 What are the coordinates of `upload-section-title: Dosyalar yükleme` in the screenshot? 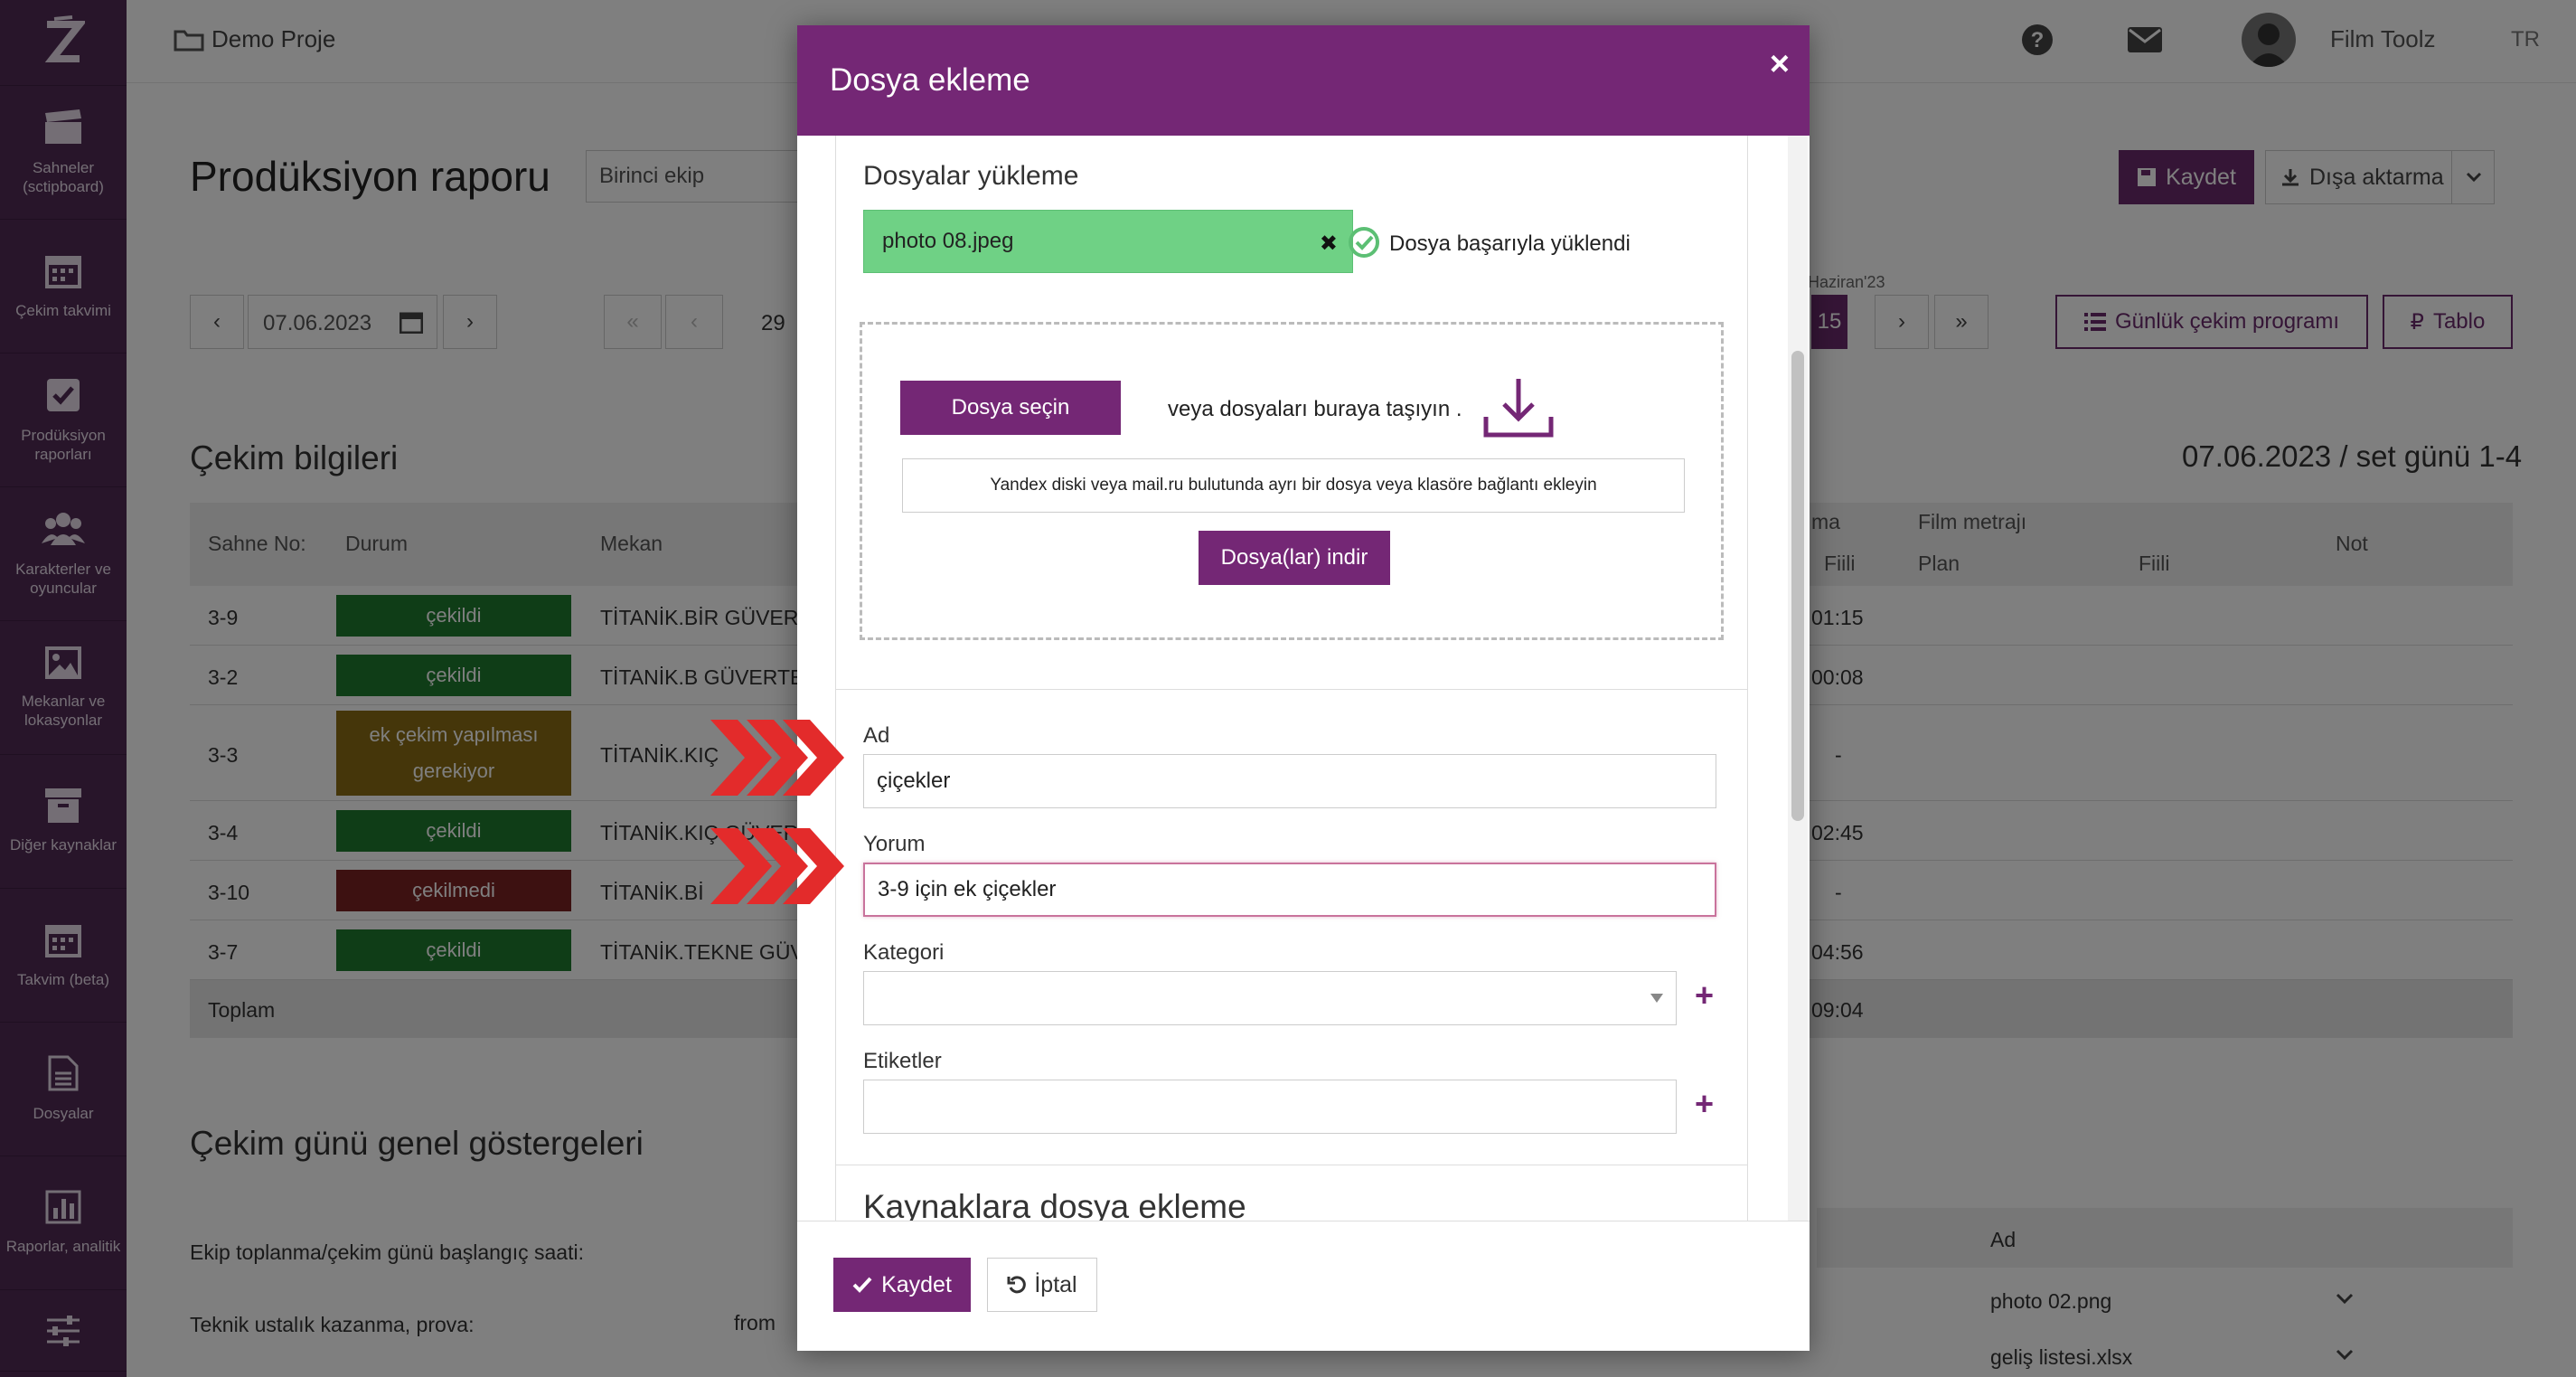 It's located at (971, 176).